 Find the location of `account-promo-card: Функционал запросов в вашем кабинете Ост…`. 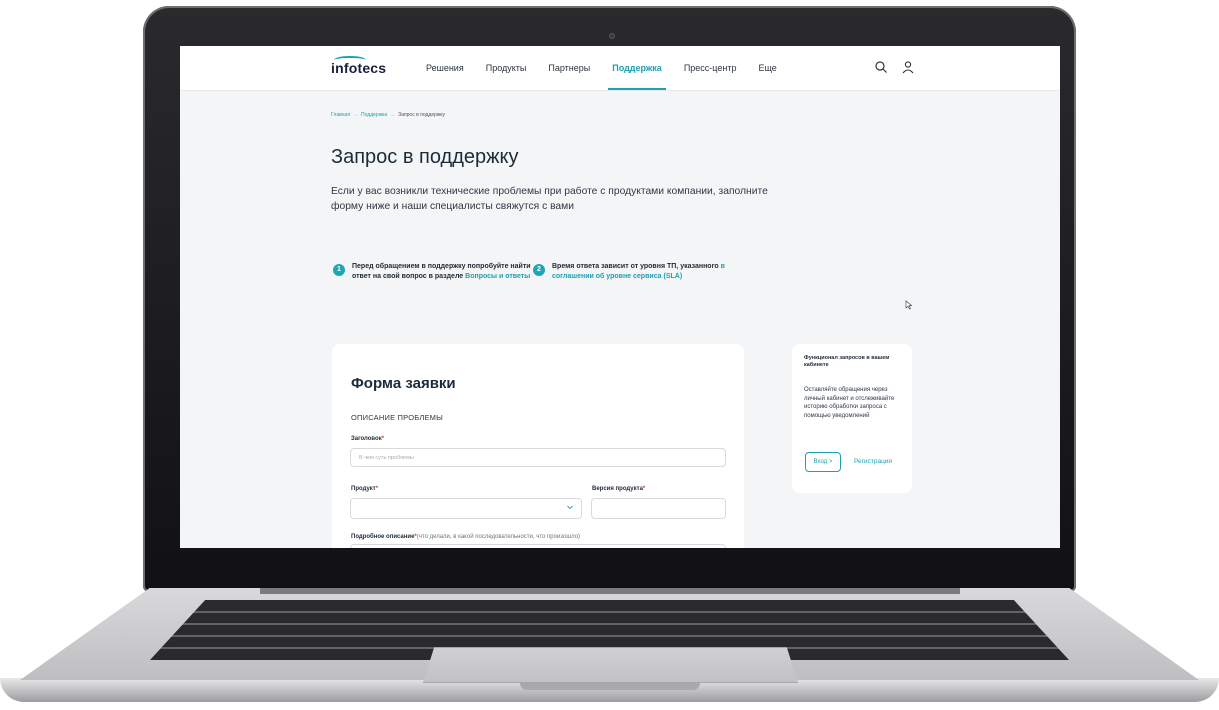

account-promo-card: Функционал запросов в вашем кабинете Ост… is located at coordinates (852, 418).